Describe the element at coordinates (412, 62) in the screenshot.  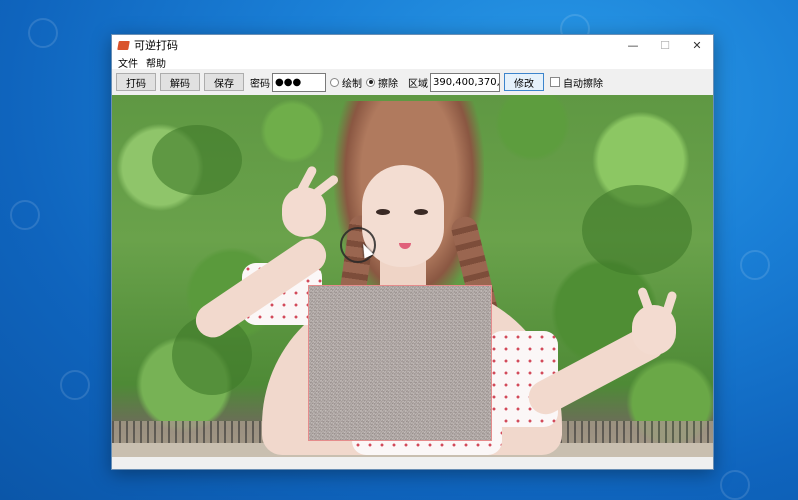
I see `menu-bar: 文件 帮助` at that location.